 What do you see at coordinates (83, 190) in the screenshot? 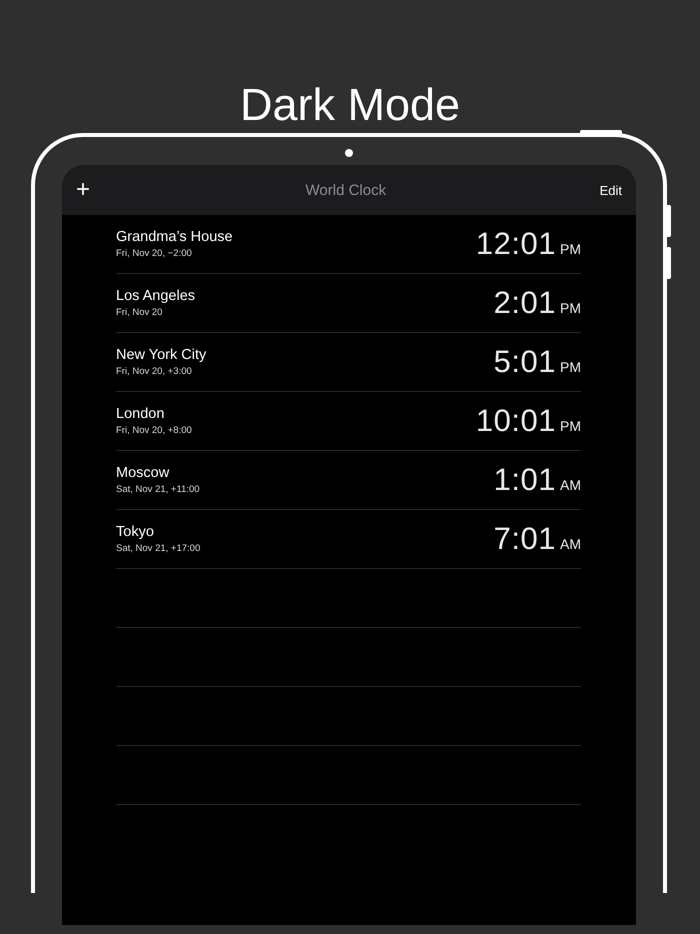
I see `add-button: +` at bounding box center [83, 190].